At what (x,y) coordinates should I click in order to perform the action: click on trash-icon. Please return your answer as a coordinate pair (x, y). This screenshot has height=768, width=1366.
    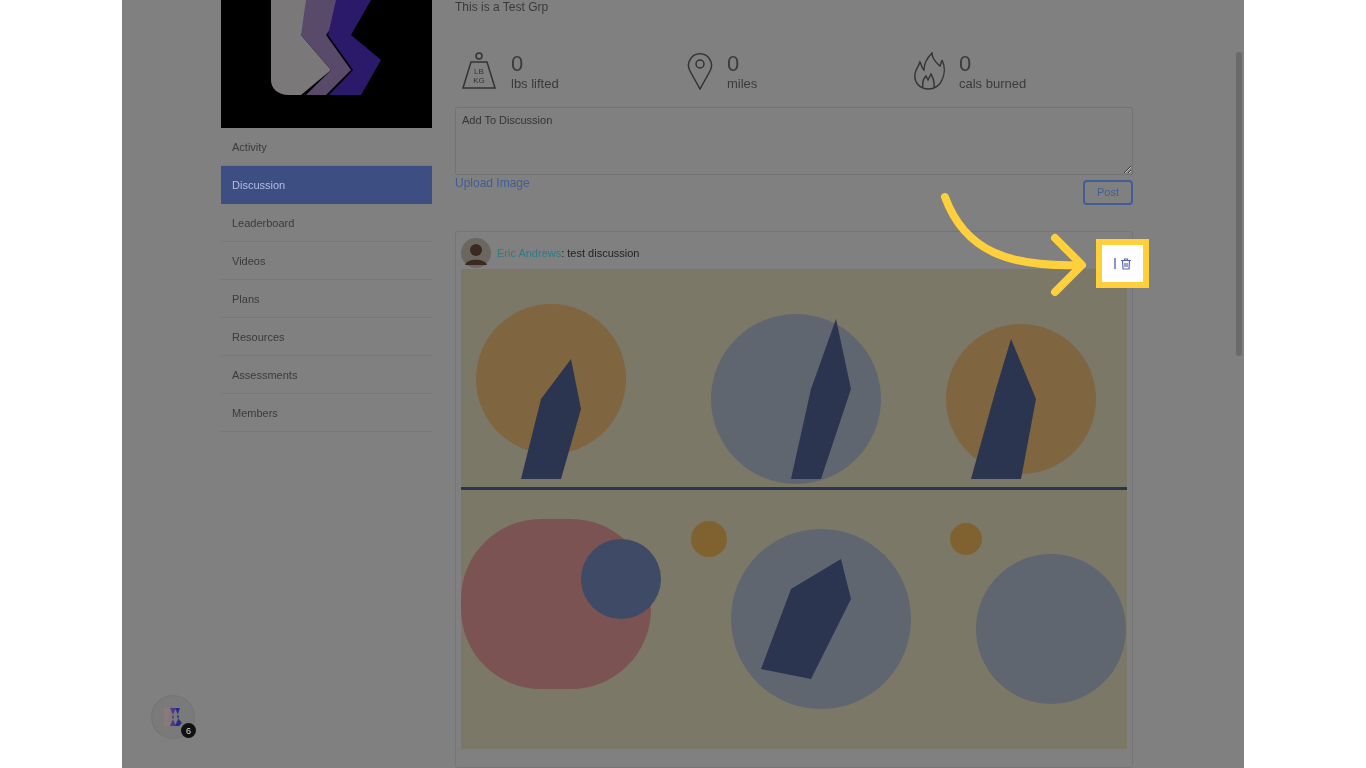
    Looking at the image, I should click on (1125, 263).